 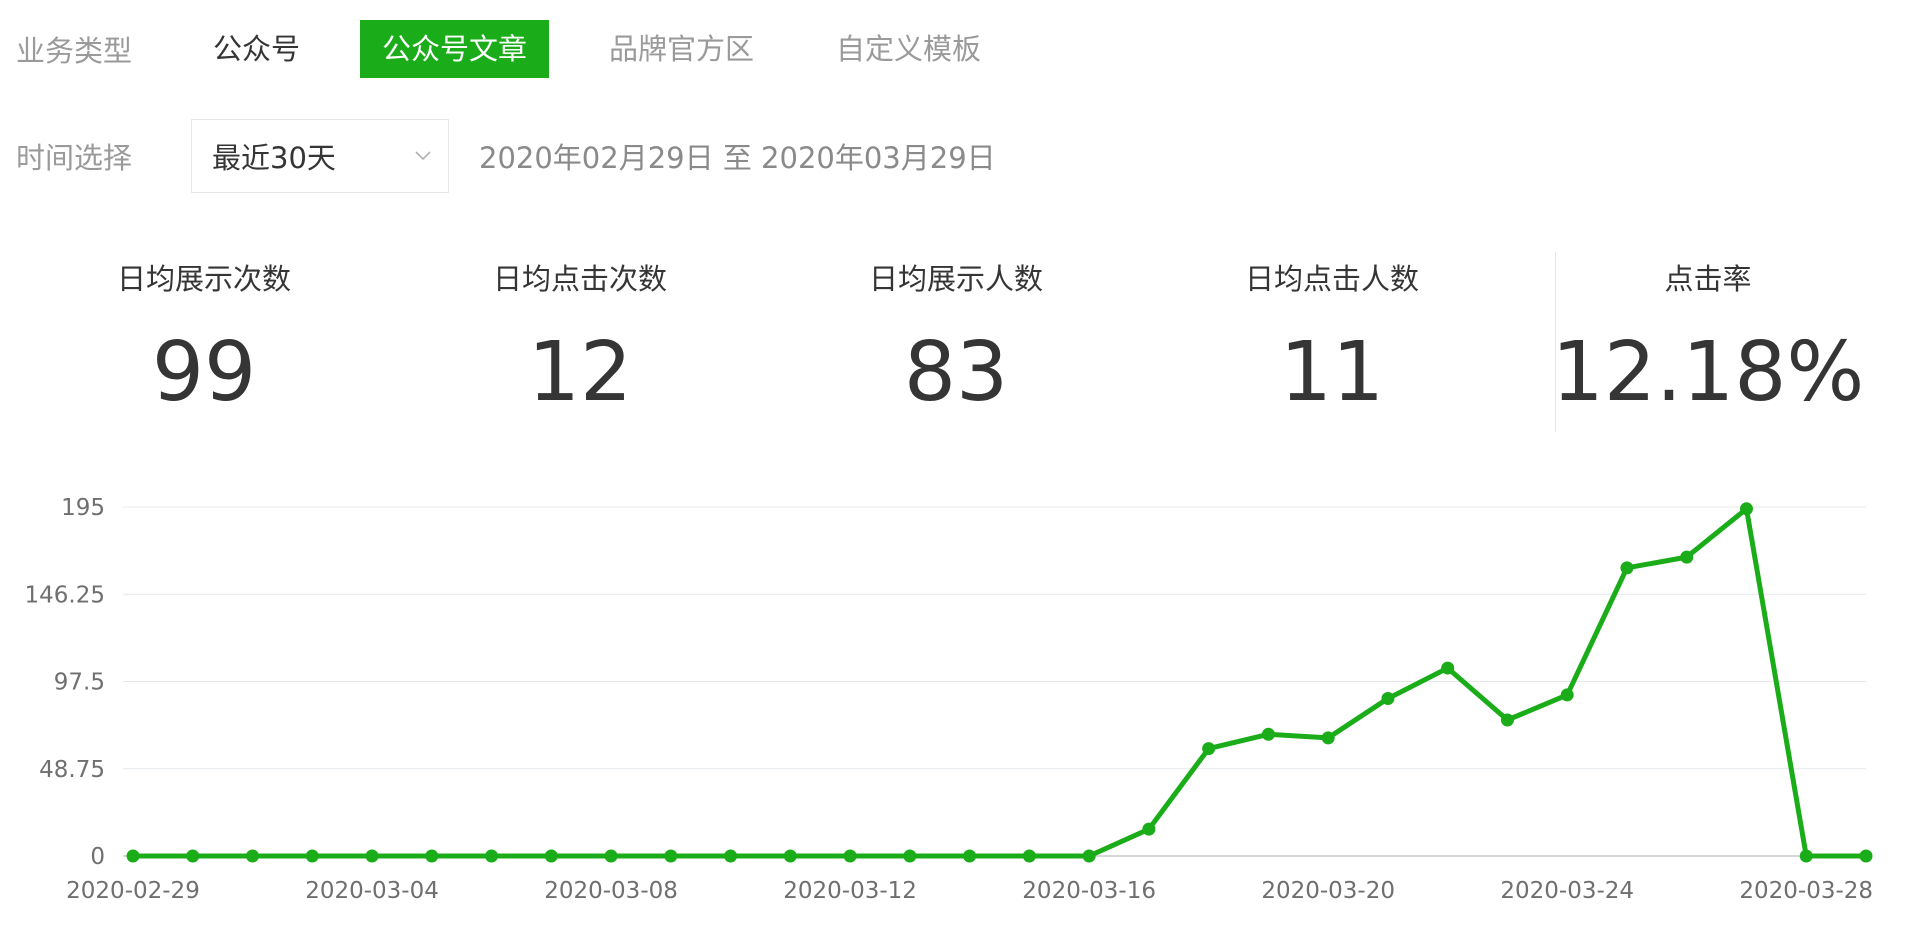 I want to click on y-tick-label: 0, so click(x=97, y=857).